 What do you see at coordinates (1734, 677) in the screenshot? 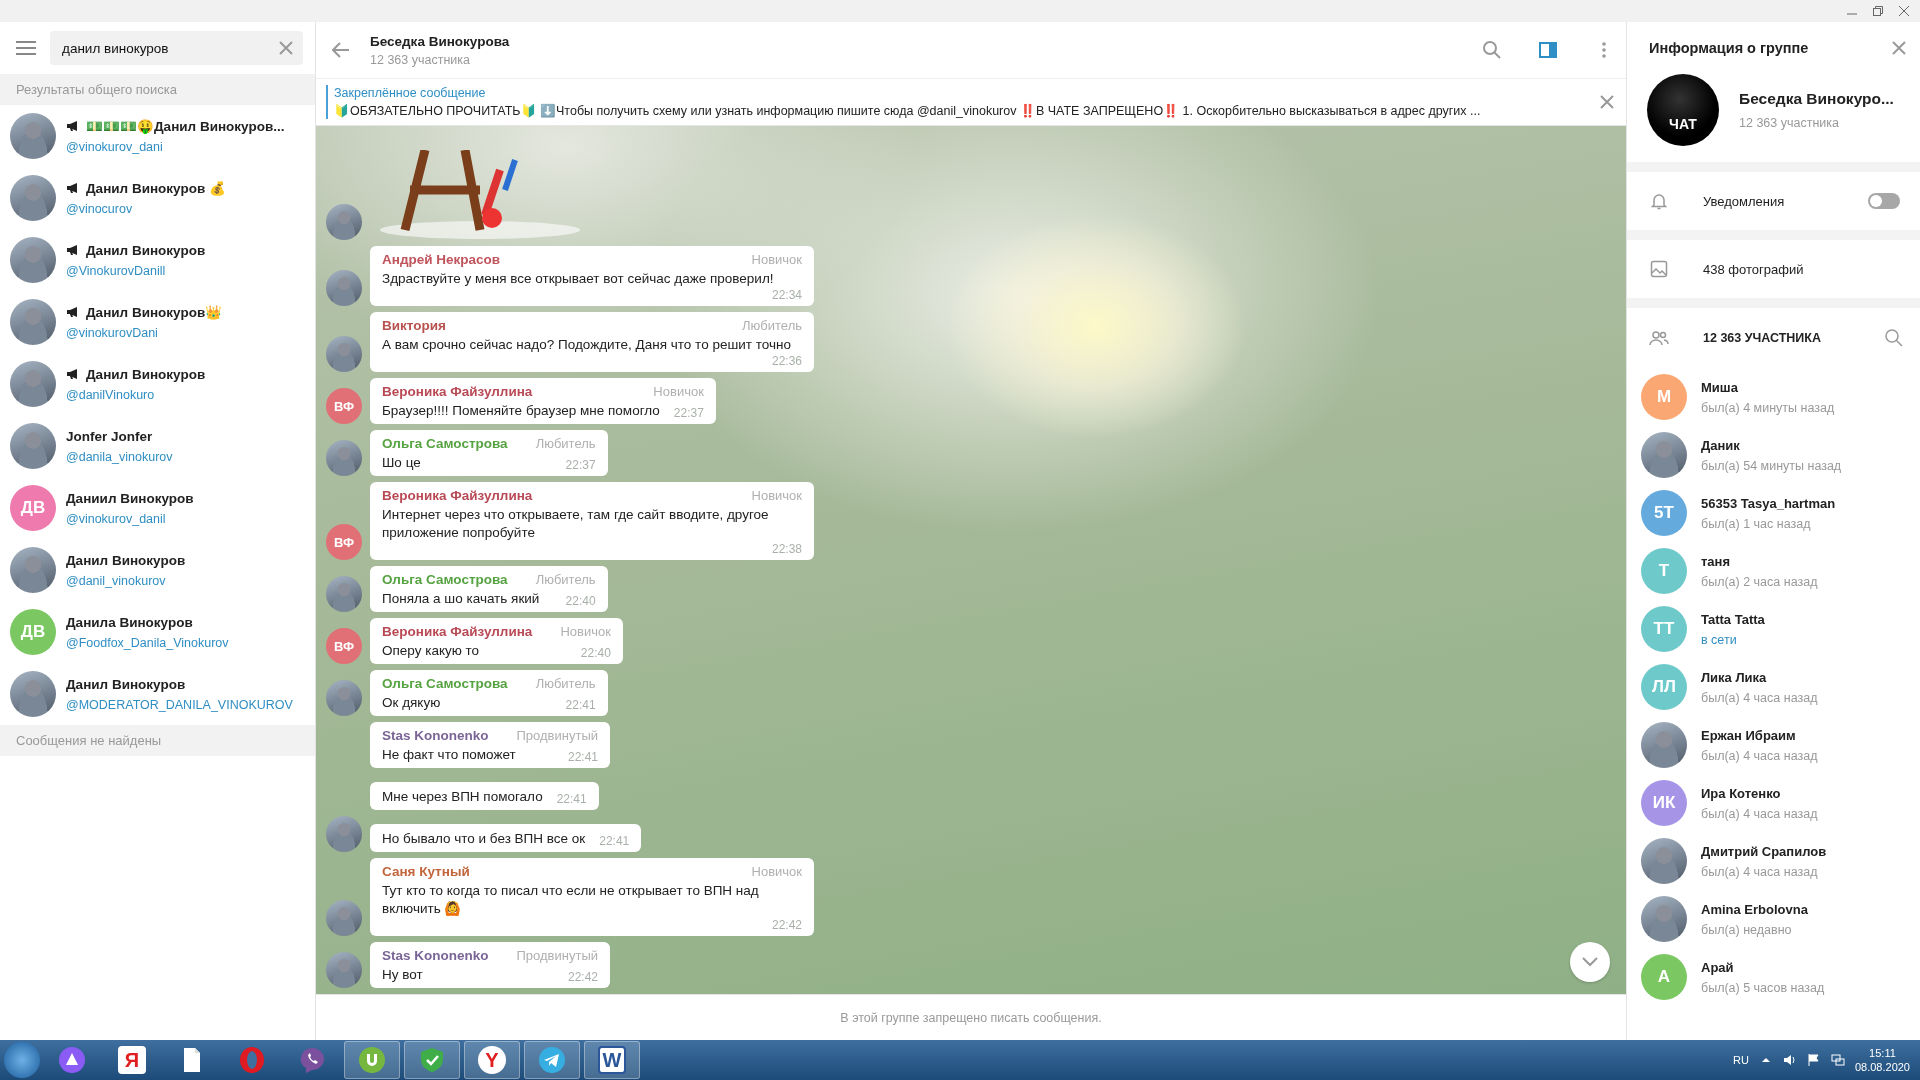
I see `member-name: Лика Лика` at bounding box center [1734, 677].